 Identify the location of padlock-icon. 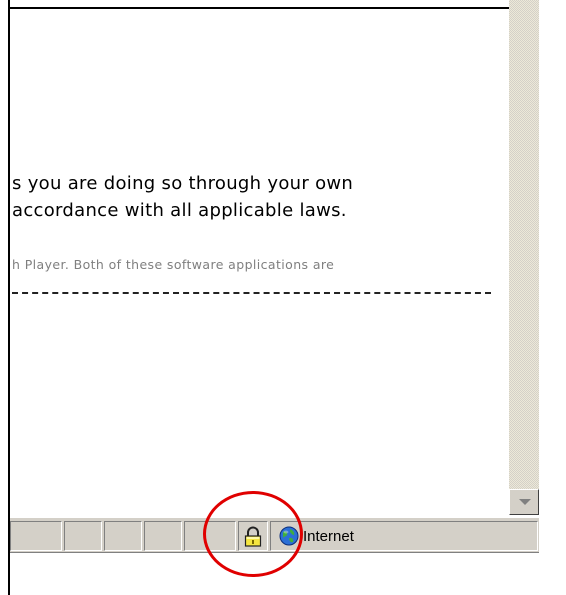
(253, 537).